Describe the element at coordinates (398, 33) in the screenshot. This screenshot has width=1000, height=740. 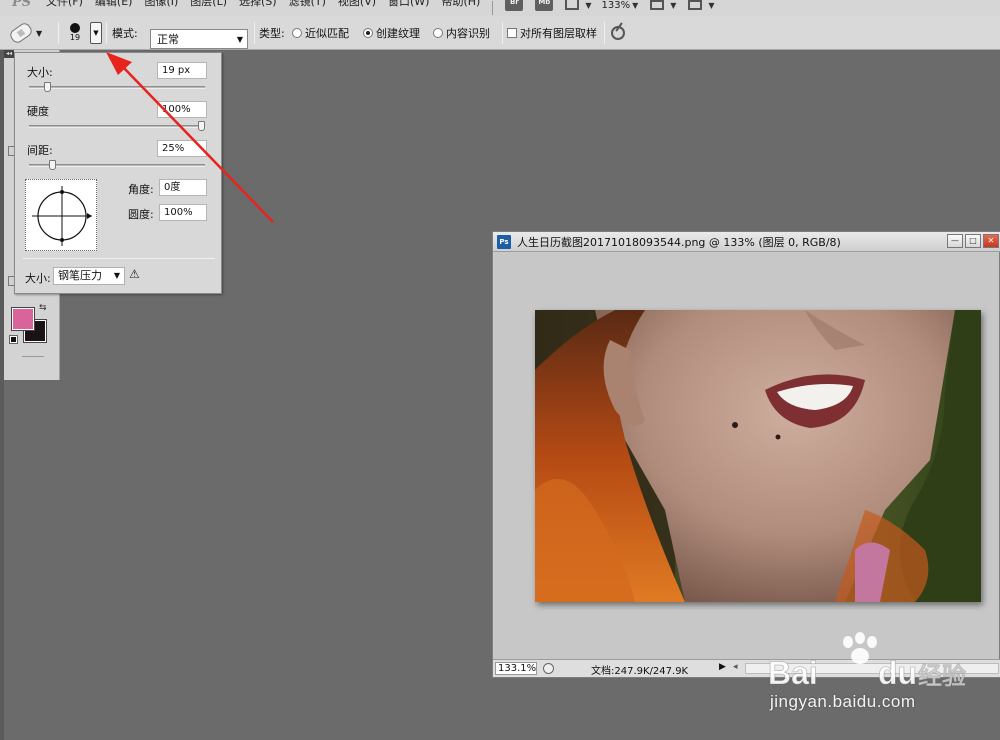
I see `radio-label: 创建纹理` at that location.